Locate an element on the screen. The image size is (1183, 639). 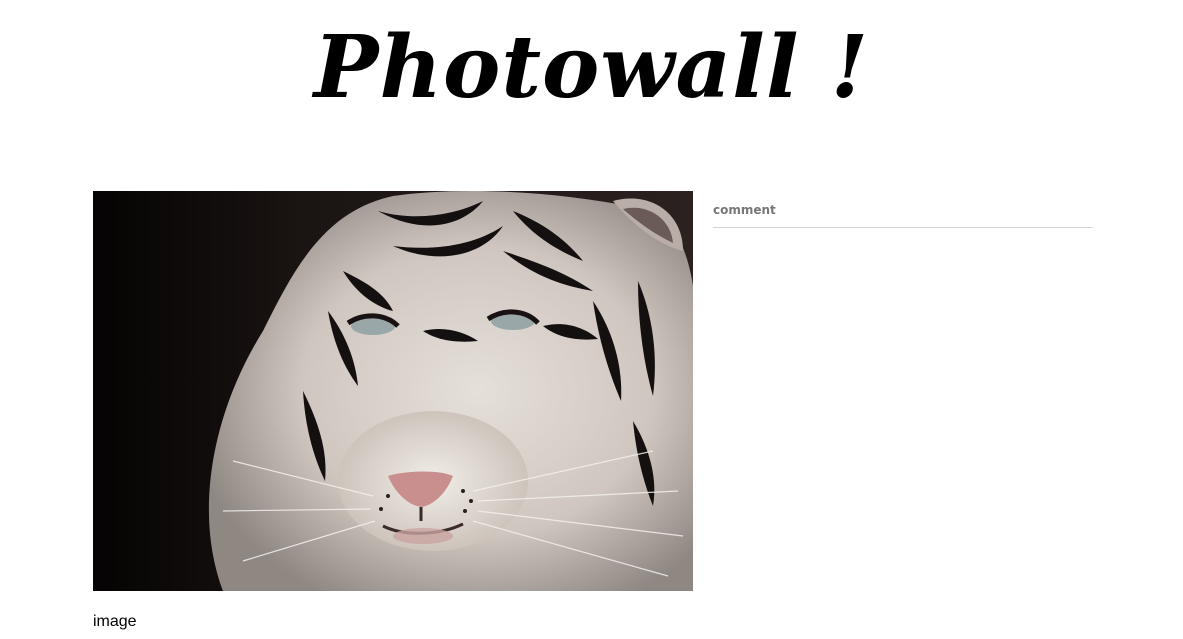
site-title: Photowall ! is located at coordinates (591, 67).